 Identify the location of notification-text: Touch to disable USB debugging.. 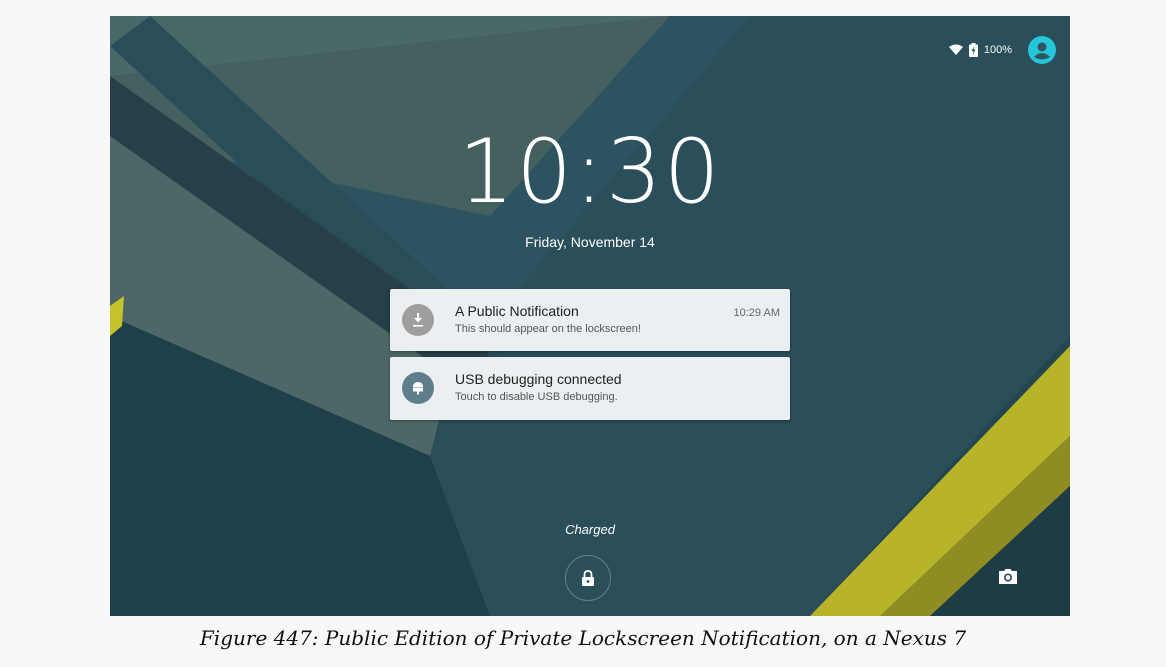
(536, 397).